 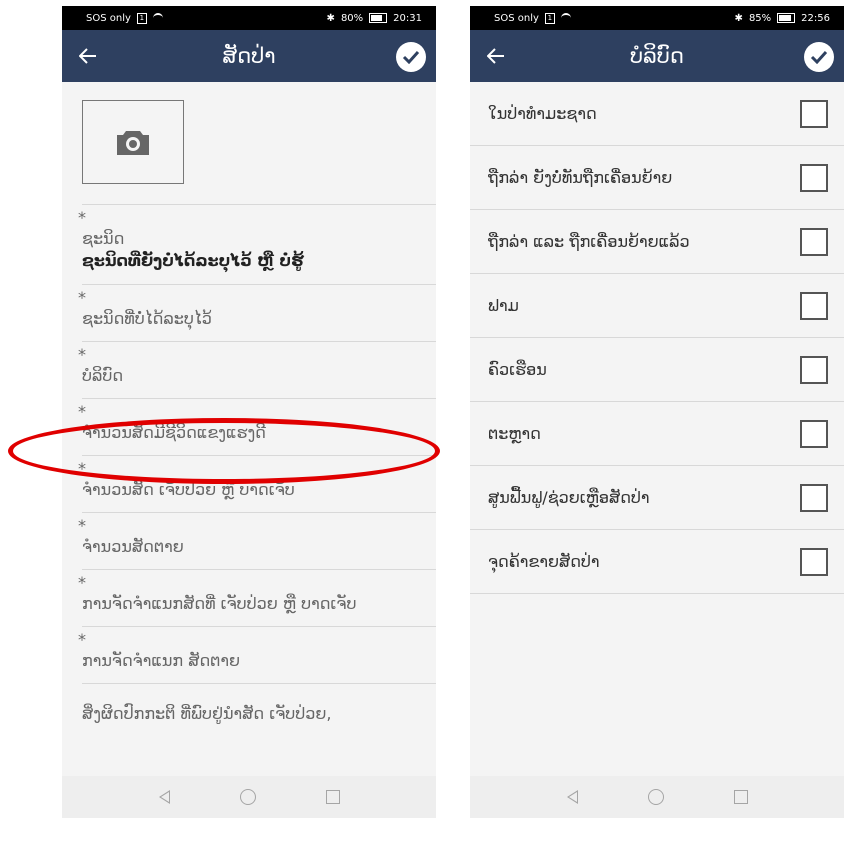 I want to click on field-label: ຊະນິດ, so click(x=103, y=238).